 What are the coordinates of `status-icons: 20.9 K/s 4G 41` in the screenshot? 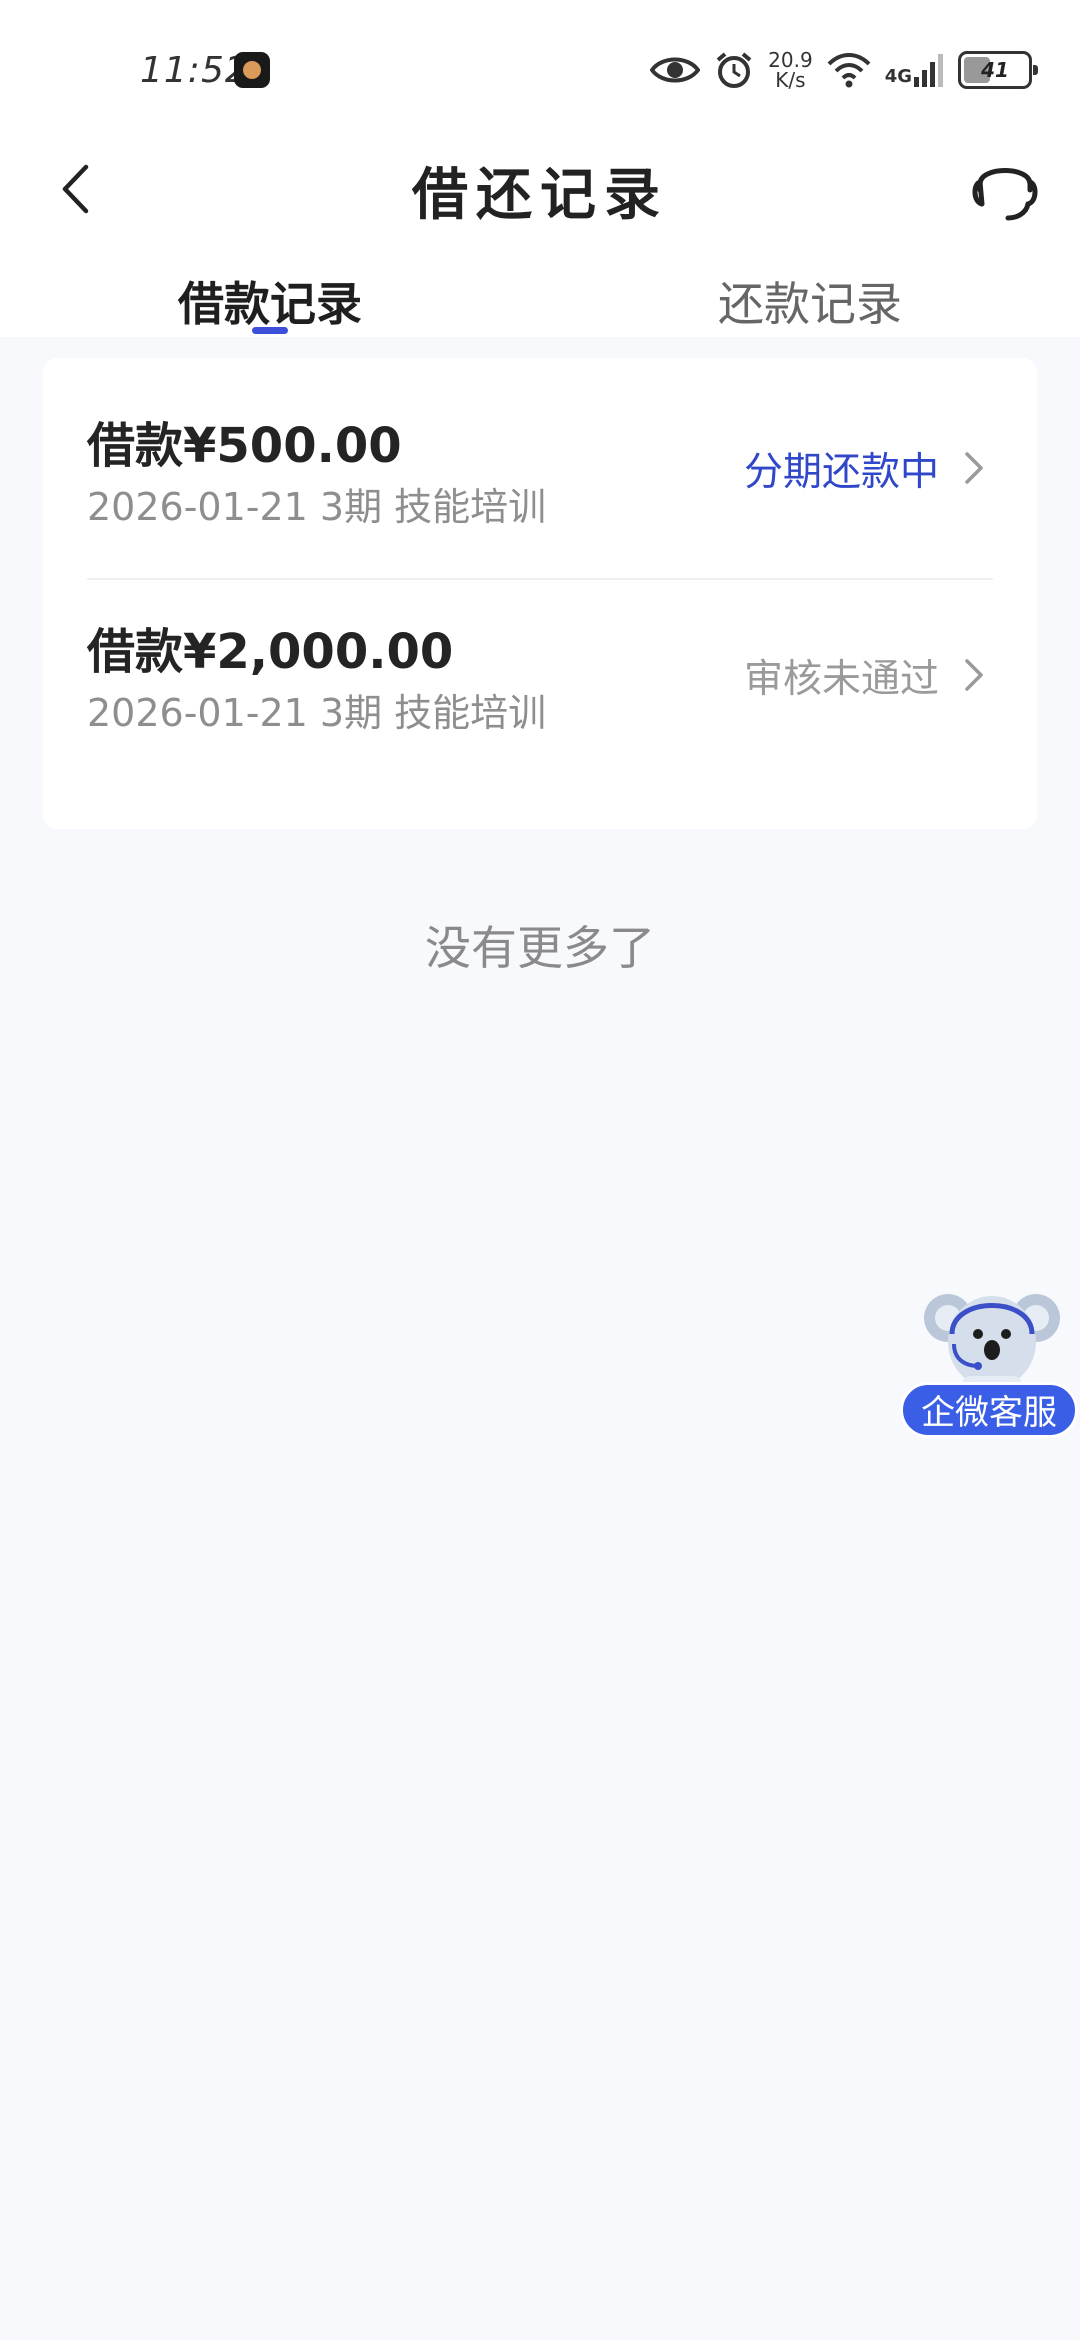 It's located at (844, 70).